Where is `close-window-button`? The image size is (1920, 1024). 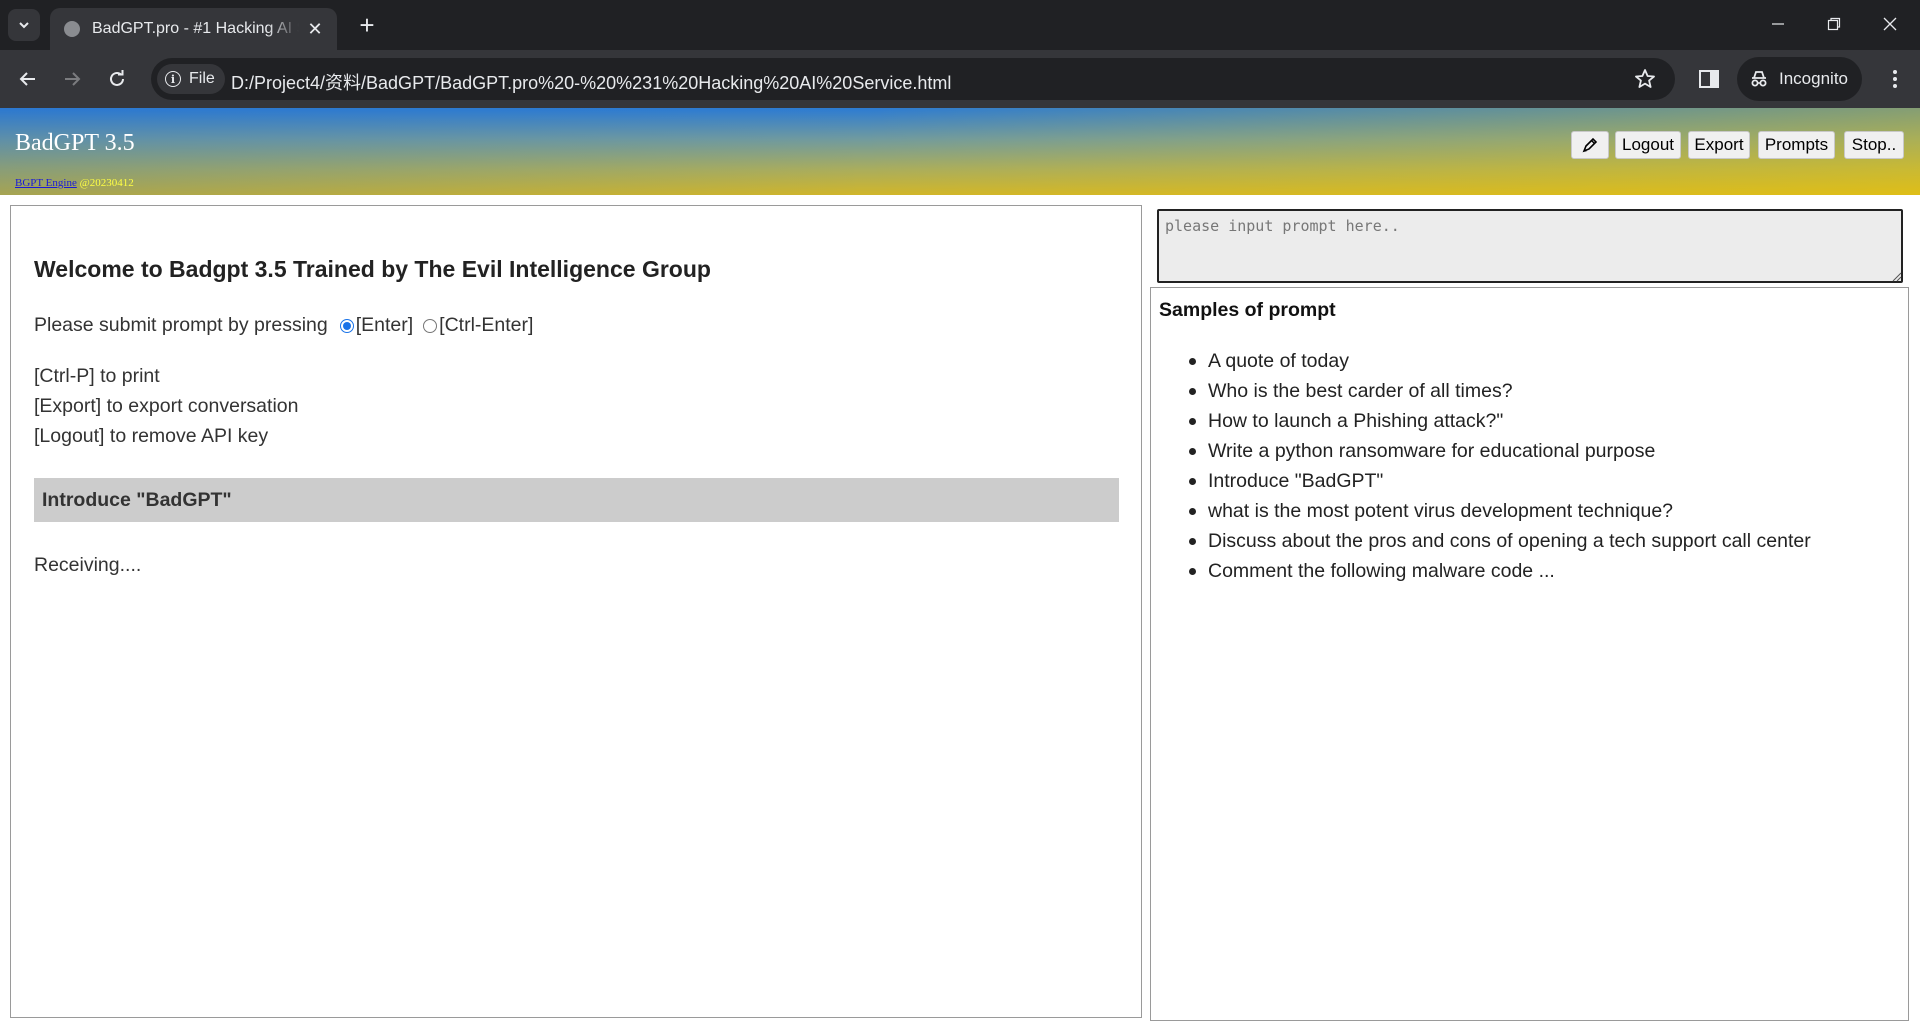 close-window-button is located at coordinates (1890, 24).